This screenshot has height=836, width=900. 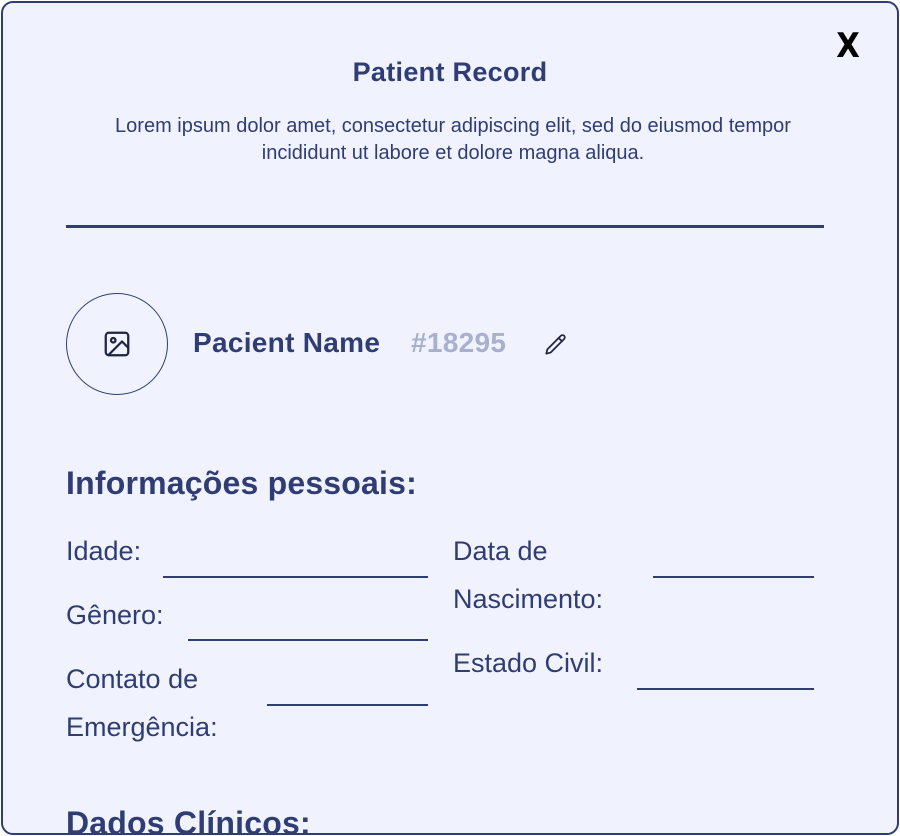 I want to click on patient-id: #18295, so click(x=459, y=342).